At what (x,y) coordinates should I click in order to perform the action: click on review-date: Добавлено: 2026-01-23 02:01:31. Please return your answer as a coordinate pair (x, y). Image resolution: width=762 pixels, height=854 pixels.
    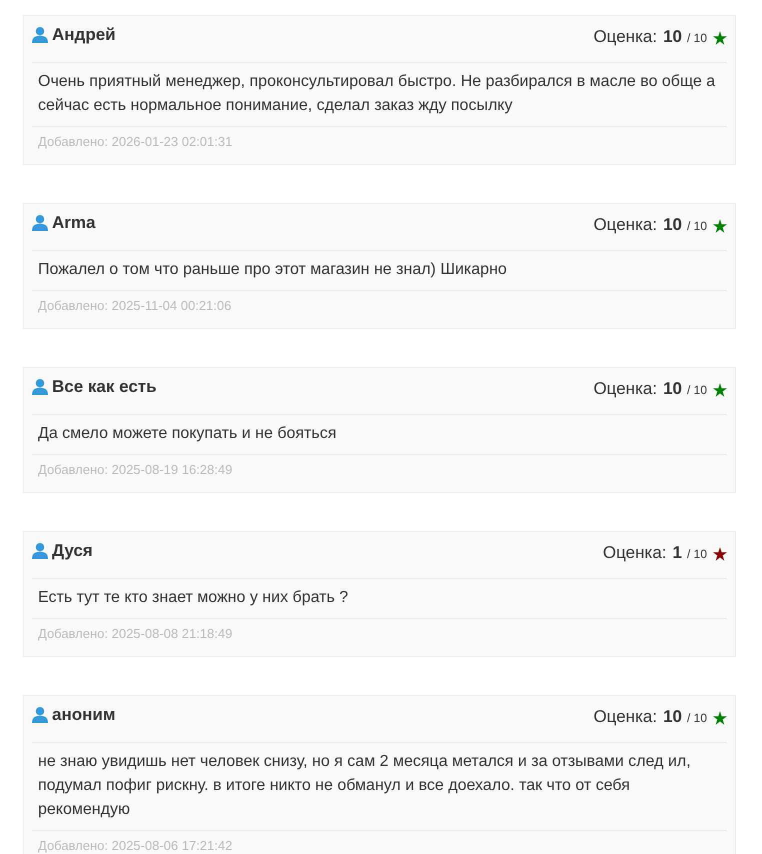
    Looking at the image, I should click on (135, 141).